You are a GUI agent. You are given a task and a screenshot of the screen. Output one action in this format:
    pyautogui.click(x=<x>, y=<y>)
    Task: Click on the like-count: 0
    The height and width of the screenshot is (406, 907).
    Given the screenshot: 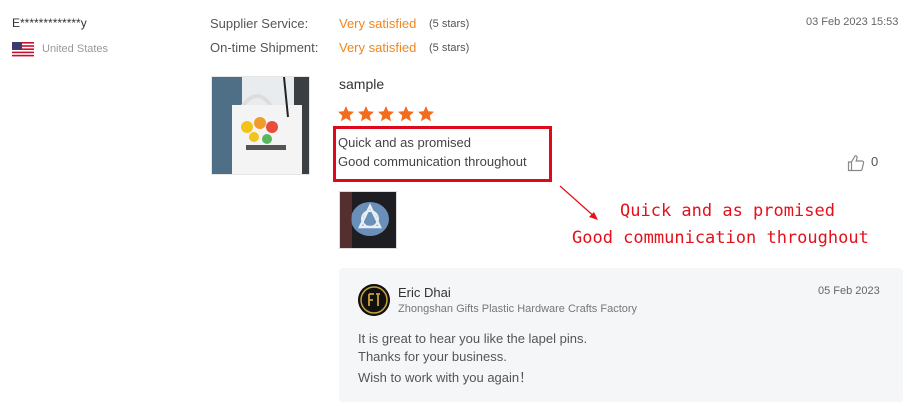 What is the action you would take?
    pyautogui.click(x=875, y=161)
    